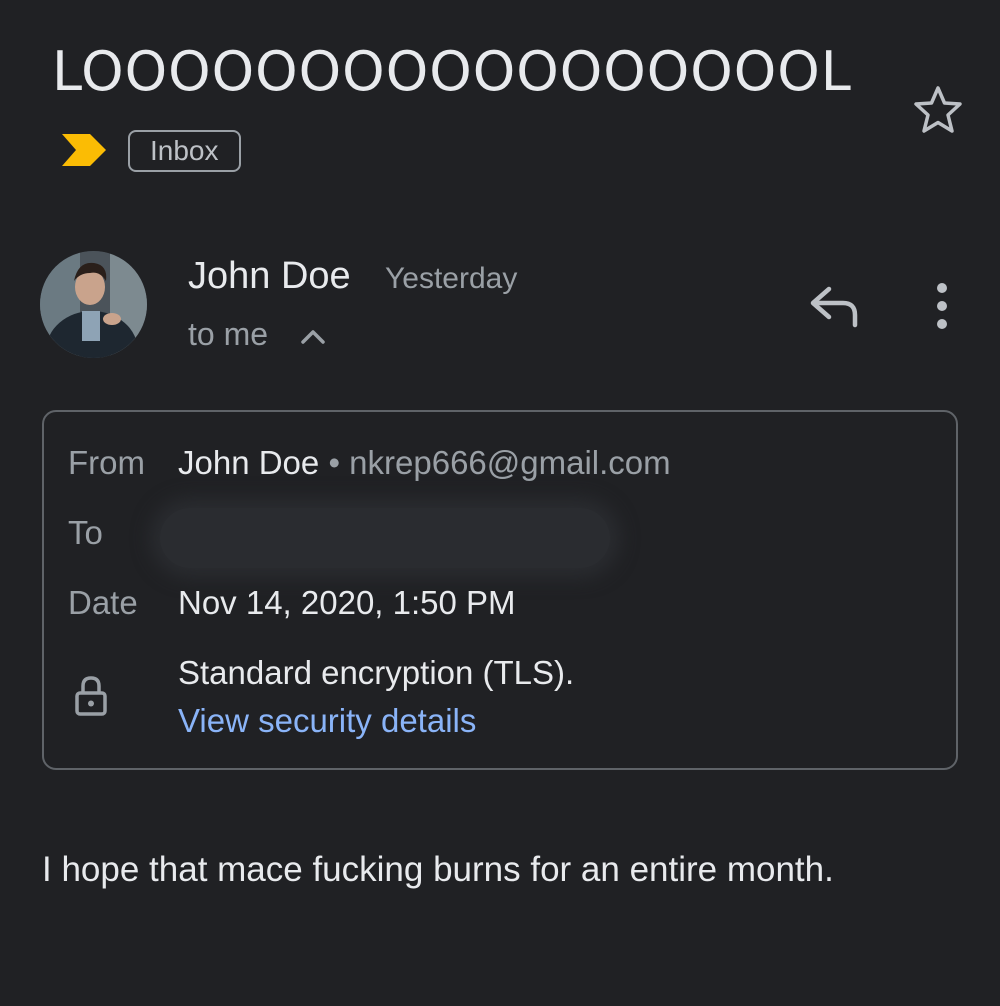 The image size is (1000, 1006). Describe the element at coordinates (91, 696) in the screenshot. I see `lock-icon` at that location.